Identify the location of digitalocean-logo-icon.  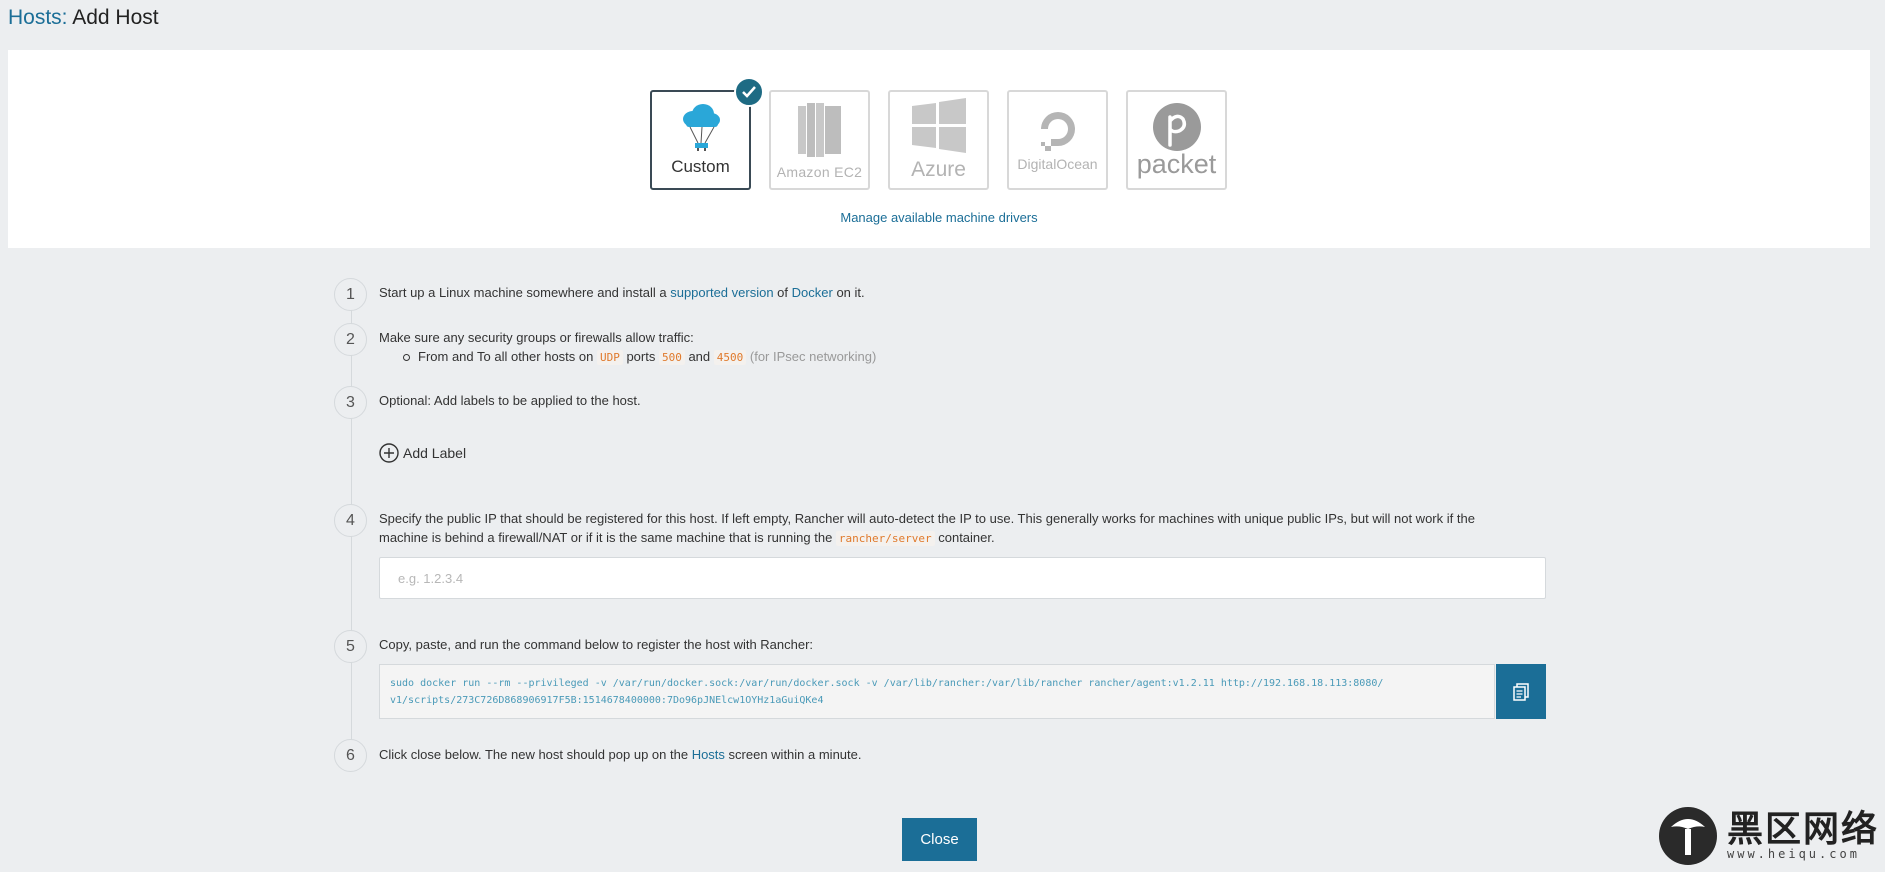
(1057, 131).